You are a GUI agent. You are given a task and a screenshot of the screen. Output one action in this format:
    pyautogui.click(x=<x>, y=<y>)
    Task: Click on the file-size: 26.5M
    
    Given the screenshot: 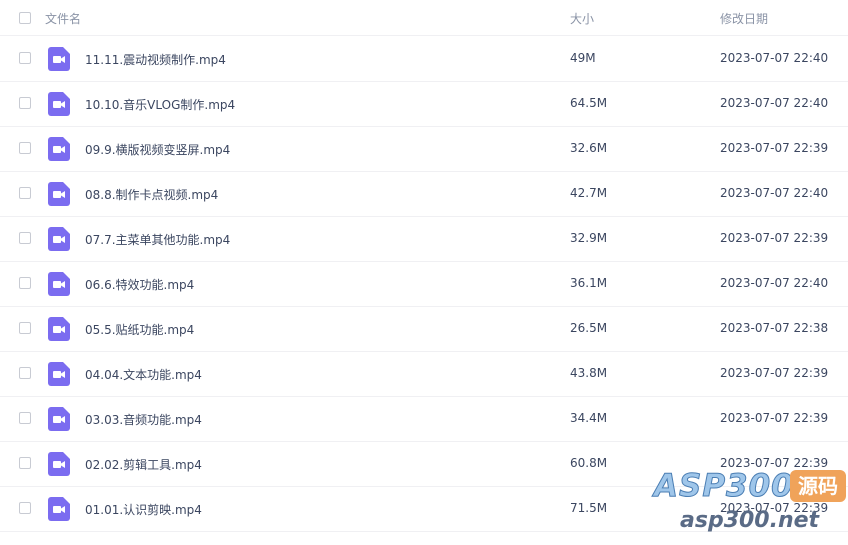 What is the action you would take?
    pyautogui.click(x=589, y=328)
    